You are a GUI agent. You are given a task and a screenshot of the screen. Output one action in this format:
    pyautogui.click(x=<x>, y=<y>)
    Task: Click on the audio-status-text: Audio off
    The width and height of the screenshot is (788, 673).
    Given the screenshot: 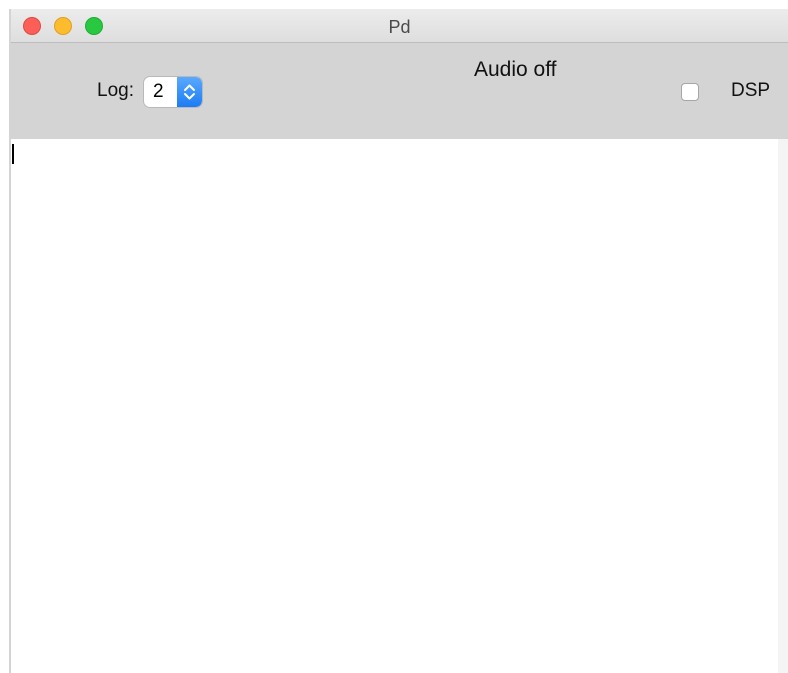 What is the action you would take?
    pyautogui.click(x=515, y=69)
    